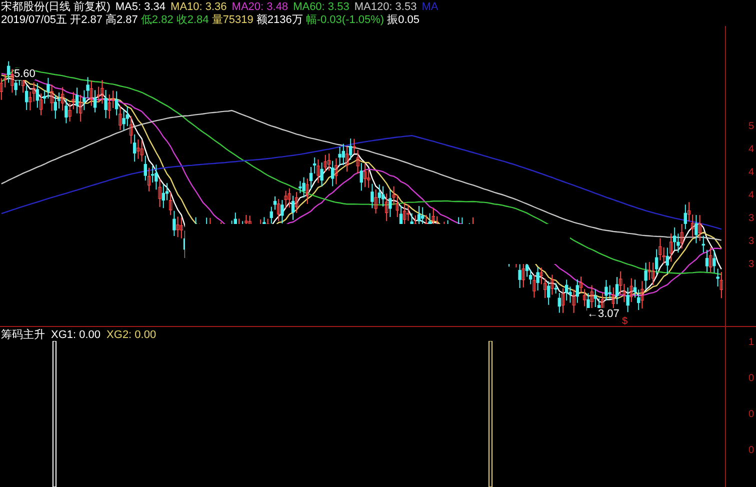  What do you see at coordinates (131, 335) in the screenshot?
I see `indicator-value: XG2: 0.00` at bounding box center [131, 335].